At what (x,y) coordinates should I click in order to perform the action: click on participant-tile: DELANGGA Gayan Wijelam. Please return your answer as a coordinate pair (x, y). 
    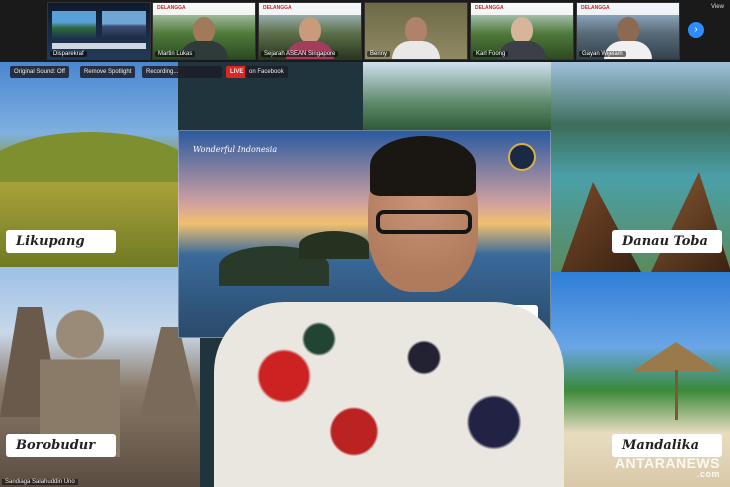
    Looking at the image, I should click on (628, 31).